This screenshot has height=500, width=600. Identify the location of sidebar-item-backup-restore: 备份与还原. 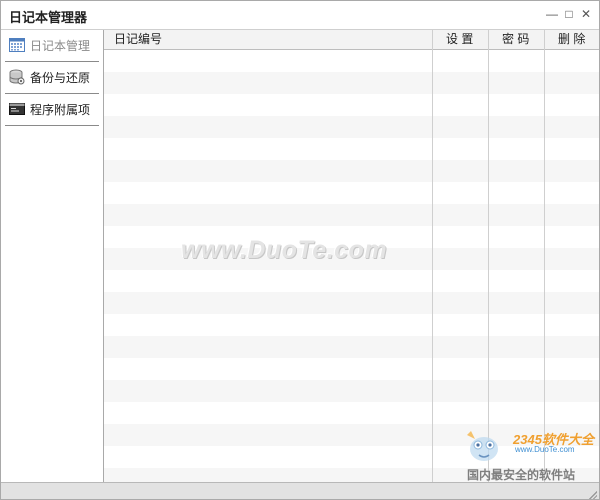
(52, 77).